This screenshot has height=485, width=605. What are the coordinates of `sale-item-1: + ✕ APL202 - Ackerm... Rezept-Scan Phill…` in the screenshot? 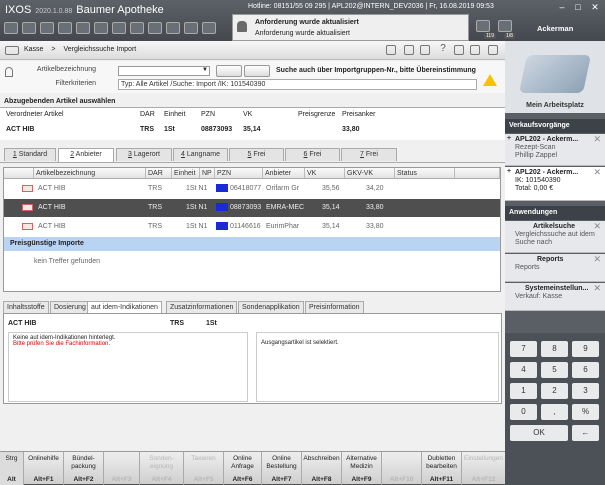 It's located at (555, 150).